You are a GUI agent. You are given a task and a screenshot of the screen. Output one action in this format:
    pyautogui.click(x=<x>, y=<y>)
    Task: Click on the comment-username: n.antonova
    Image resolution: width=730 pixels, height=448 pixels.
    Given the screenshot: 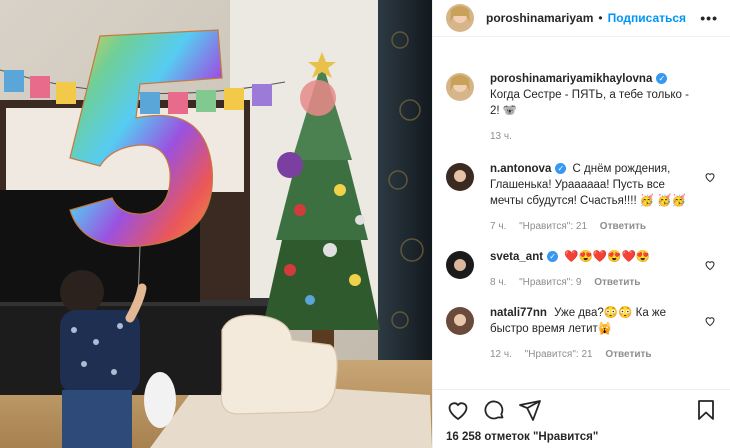 What is the action you would take?
    pyautogui.click(x=520, y=169)
    